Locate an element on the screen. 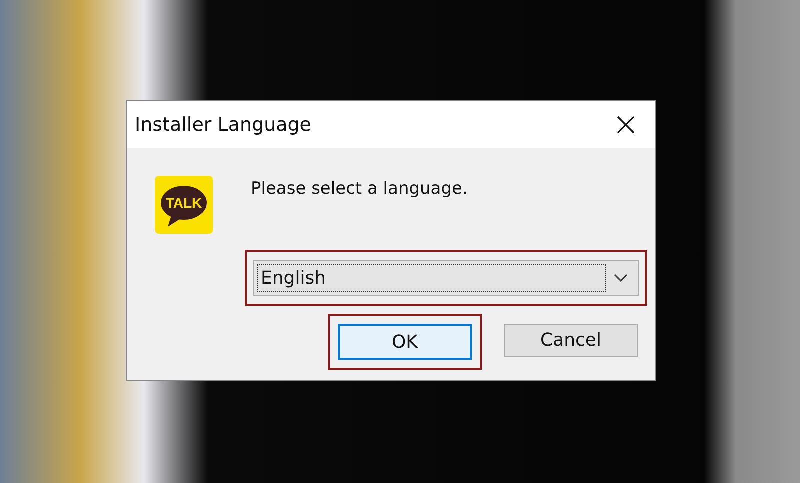  chat-bubble-logo-icon: TALK is located at coordinates (184, 205).